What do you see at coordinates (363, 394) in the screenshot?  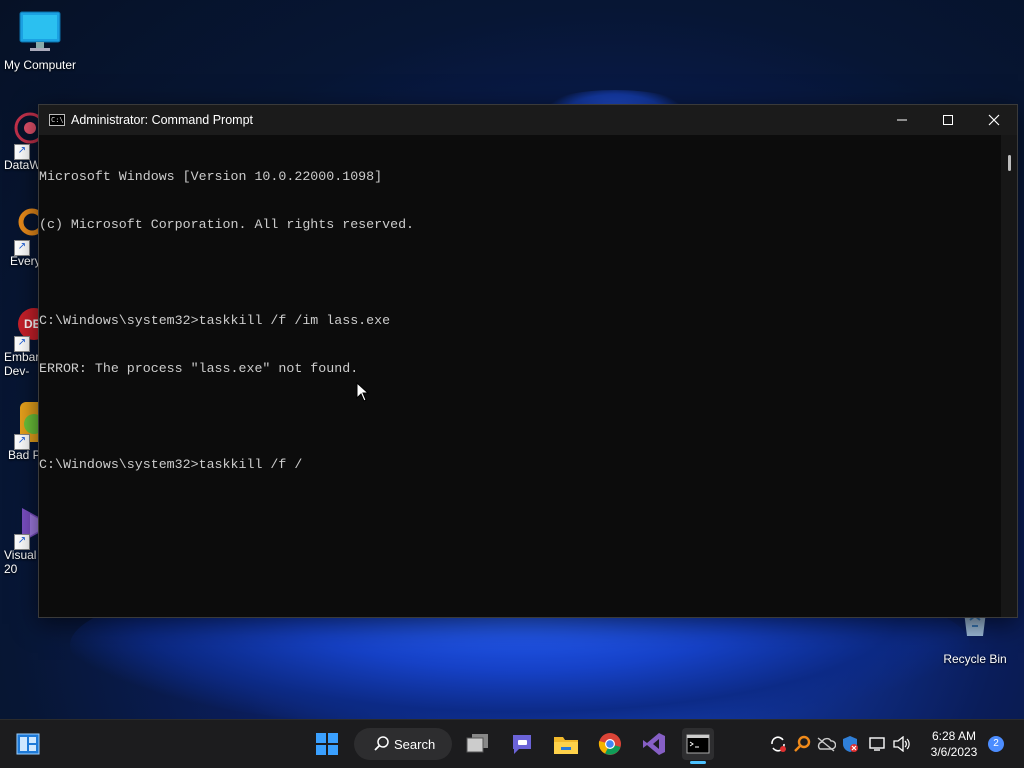 I see `mouse-cursor-icon` at bounding box center [363, 394].